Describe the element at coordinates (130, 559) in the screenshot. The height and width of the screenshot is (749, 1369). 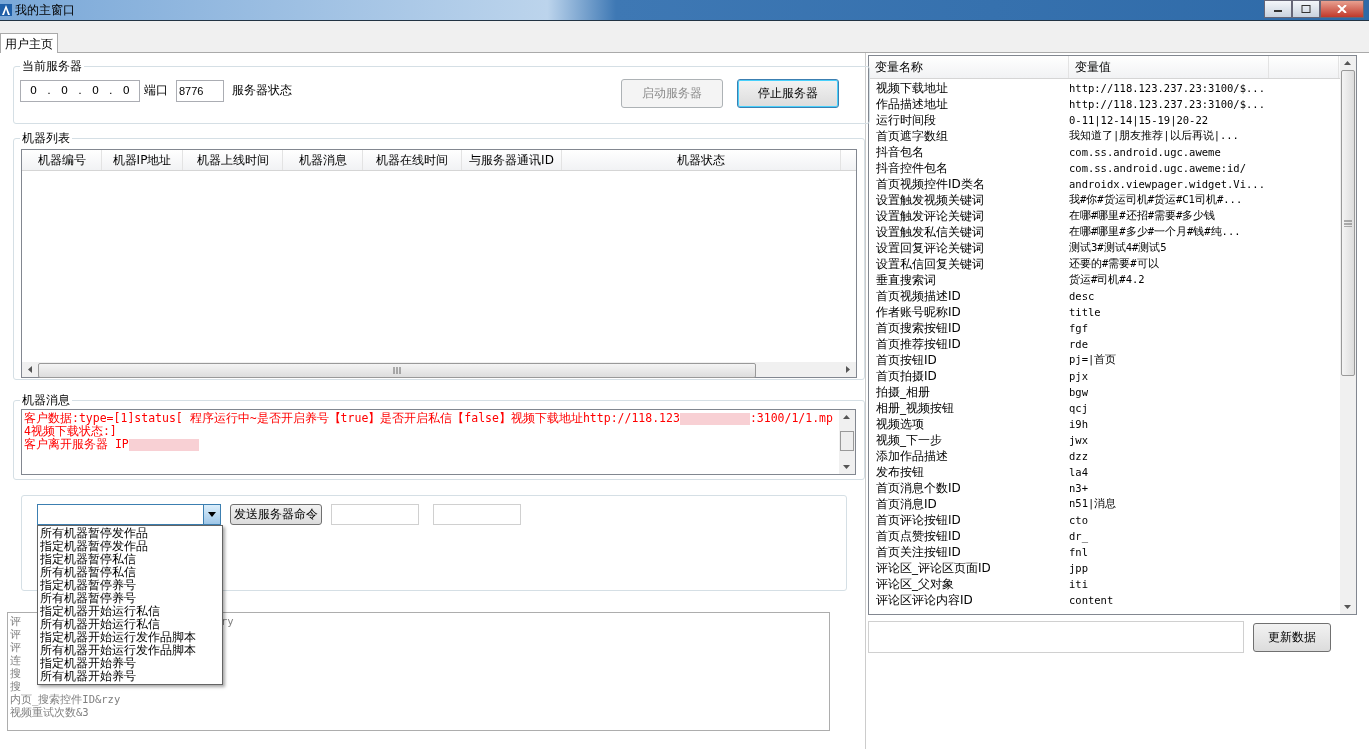
I see `dropdown-option: 指定机器暂停私信` at that location.